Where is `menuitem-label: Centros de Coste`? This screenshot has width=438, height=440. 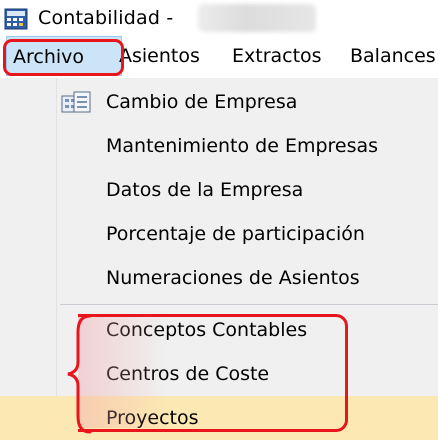 menuitem-label: Centros de Coste is located at coordinates (188, 374).